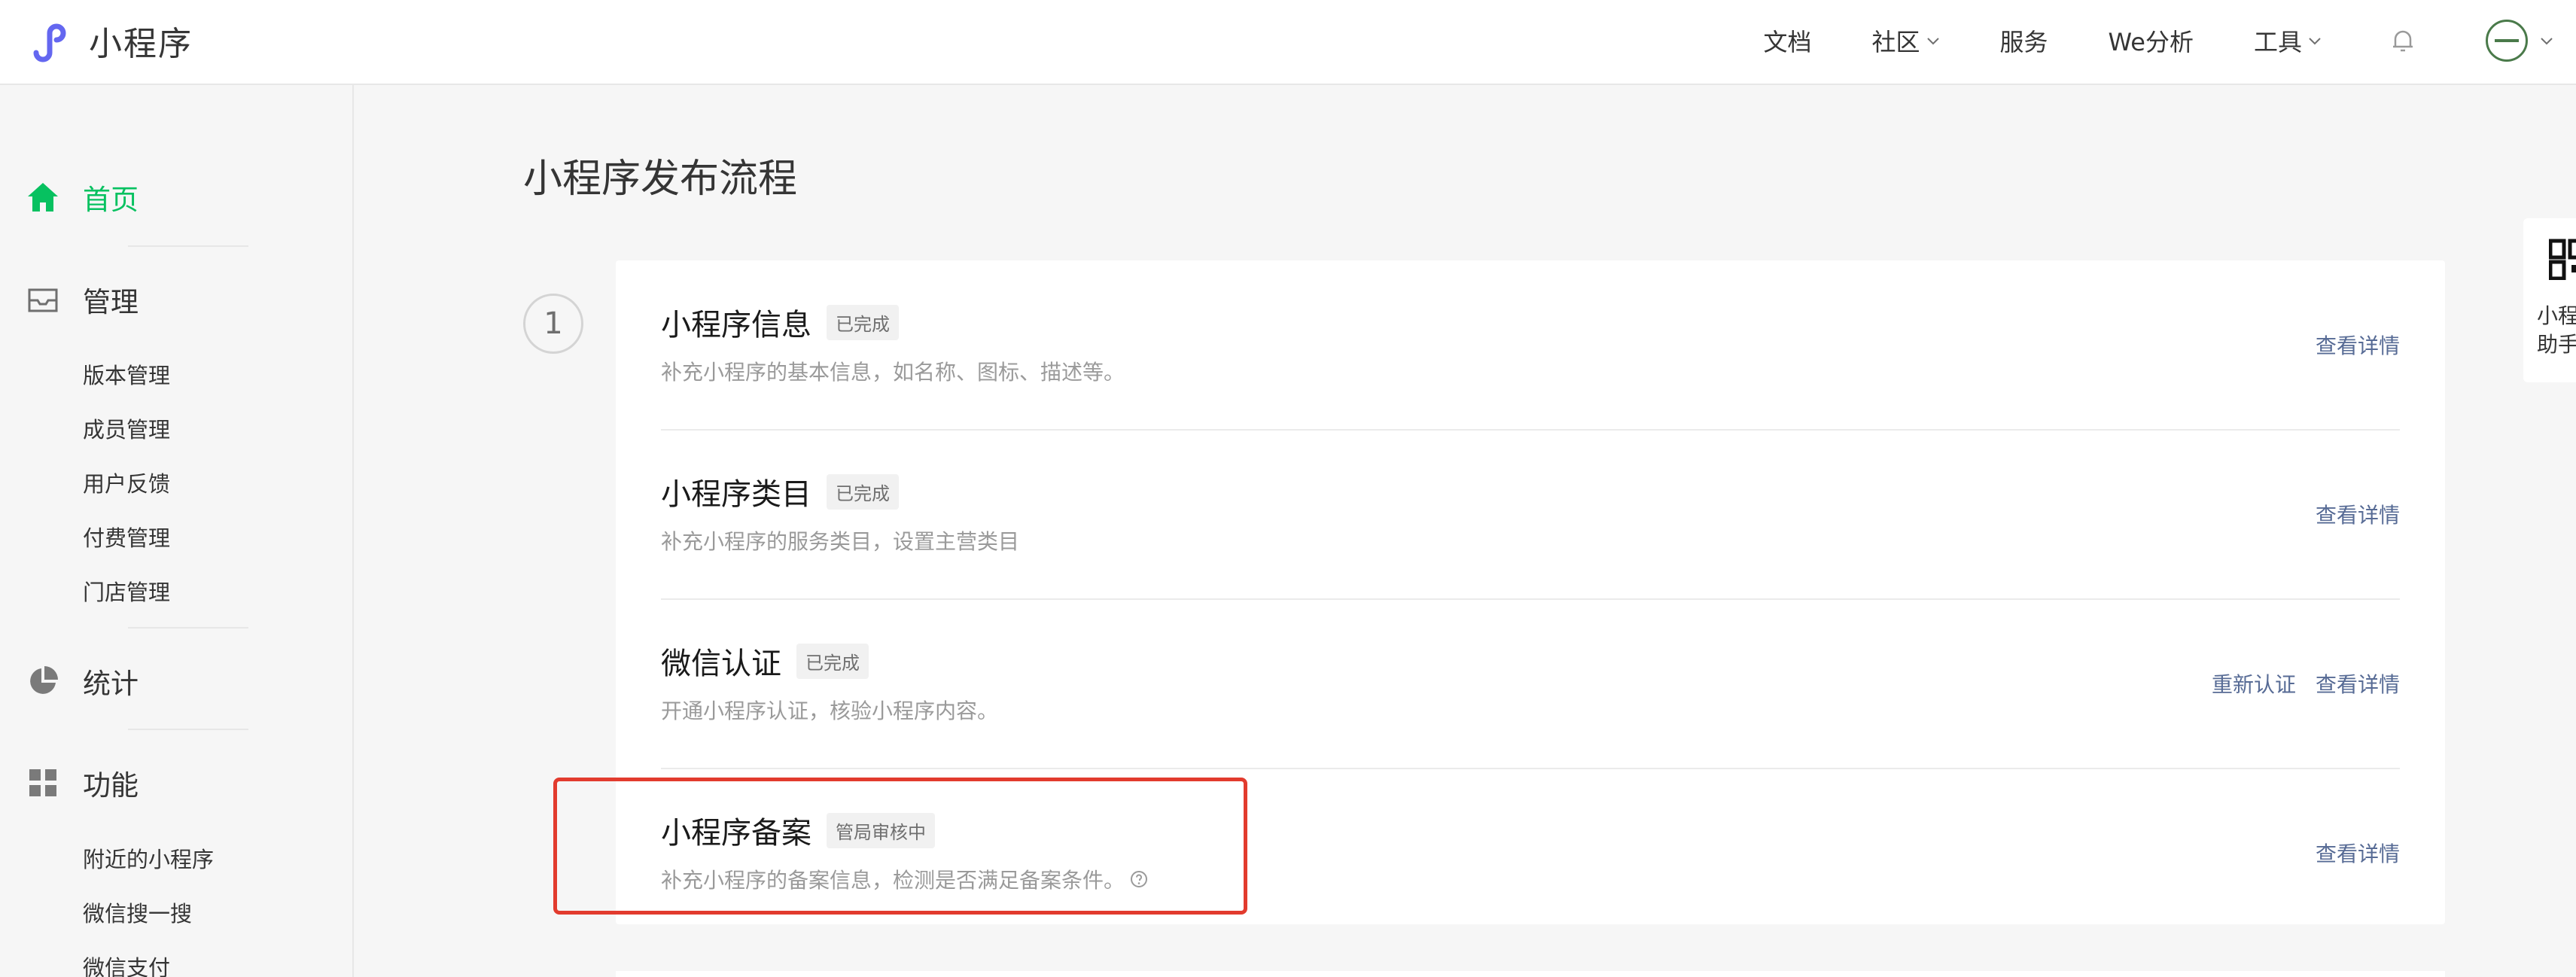  Describe the element at coordinates (43, 681) in the screenshot. I see `pie-chart-icon` at that location.